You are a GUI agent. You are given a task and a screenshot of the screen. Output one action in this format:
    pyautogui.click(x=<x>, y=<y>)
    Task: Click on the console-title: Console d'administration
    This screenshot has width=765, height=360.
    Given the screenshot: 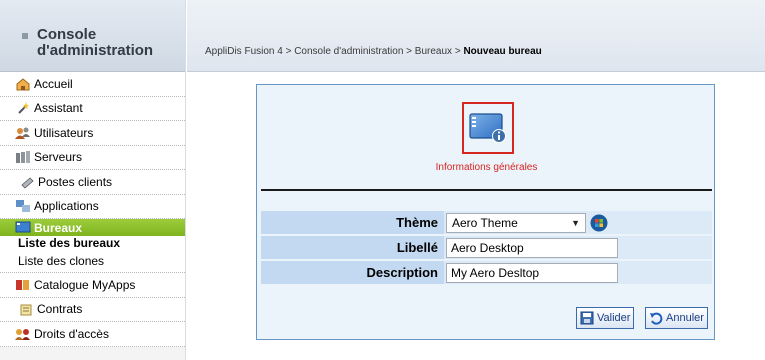 What is the action you would take?
    pyautogui.click(x=95, y=42)
    